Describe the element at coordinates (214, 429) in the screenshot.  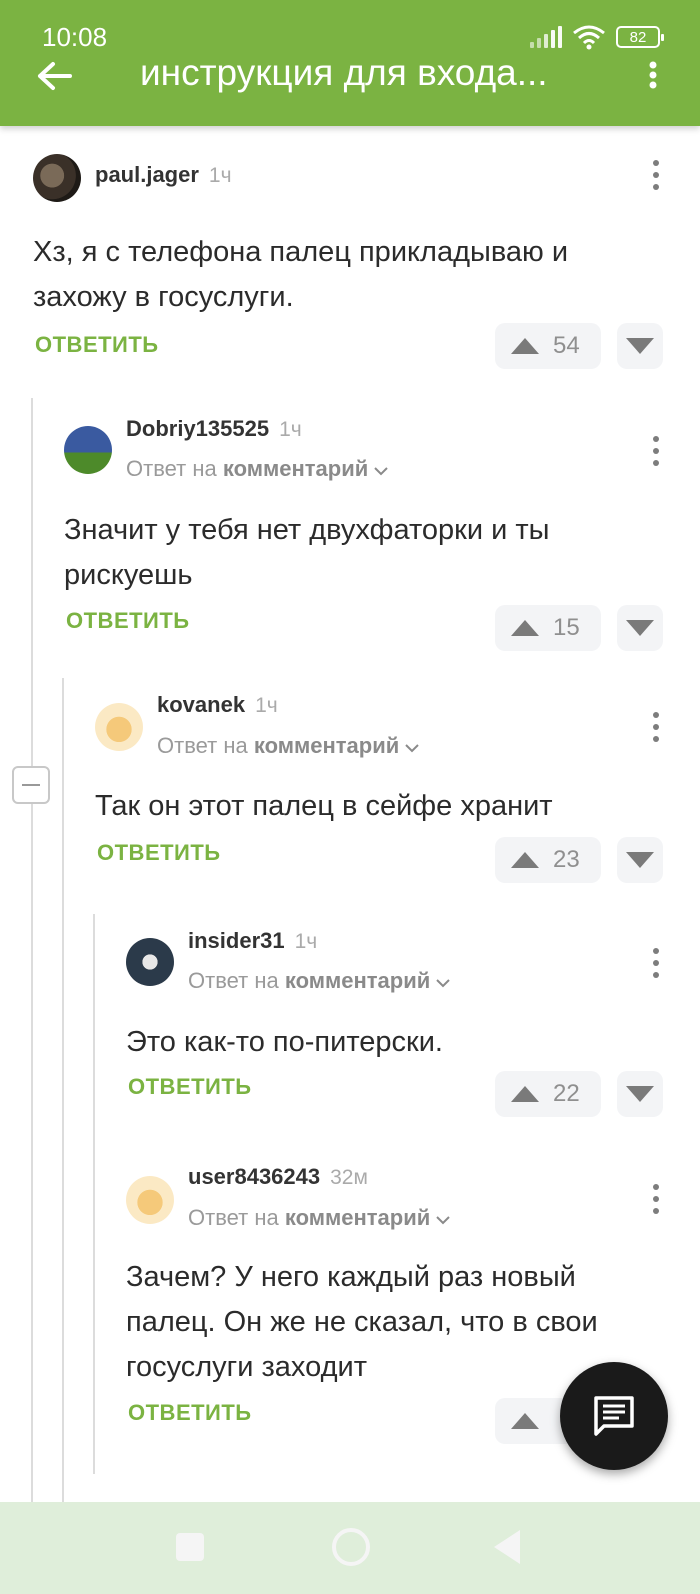
I see `author-name: Dobriy135525 1ч` at that location.